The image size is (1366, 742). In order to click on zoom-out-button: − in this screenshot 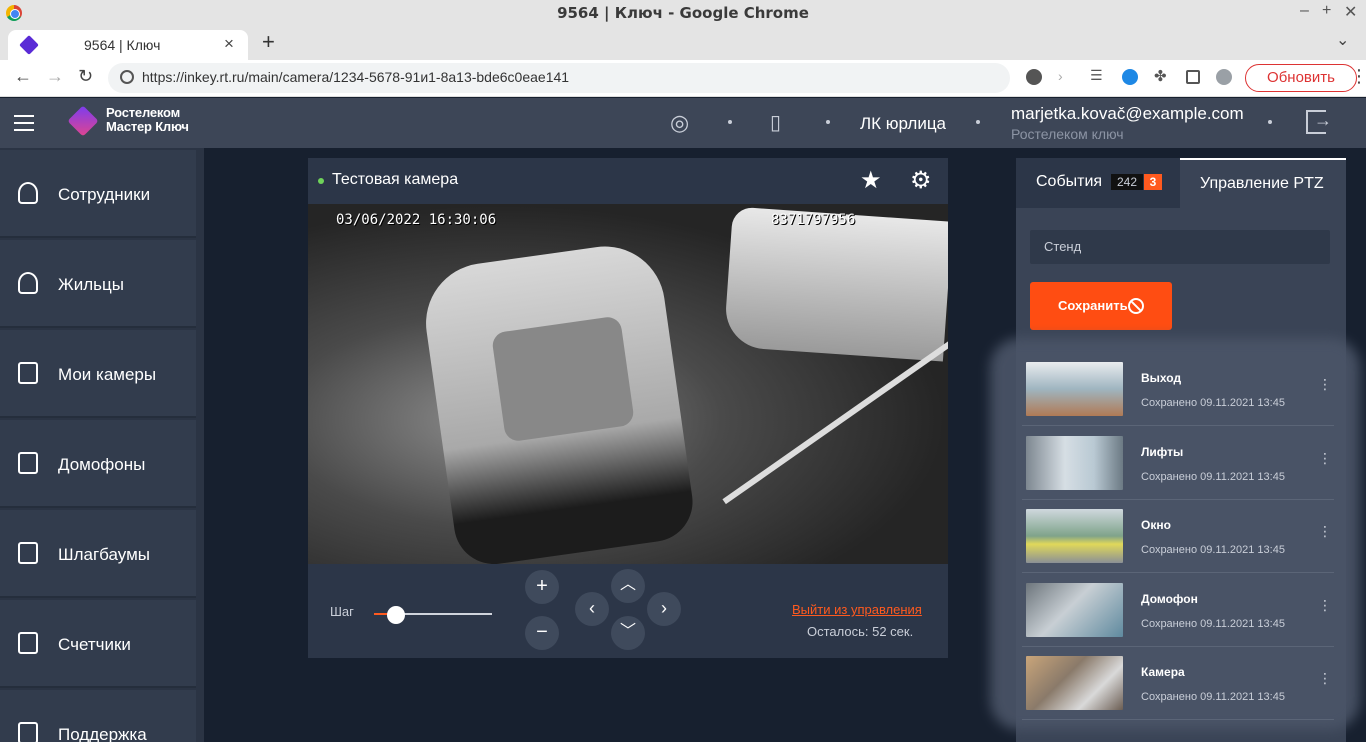, I will do `click(542, 633)`.